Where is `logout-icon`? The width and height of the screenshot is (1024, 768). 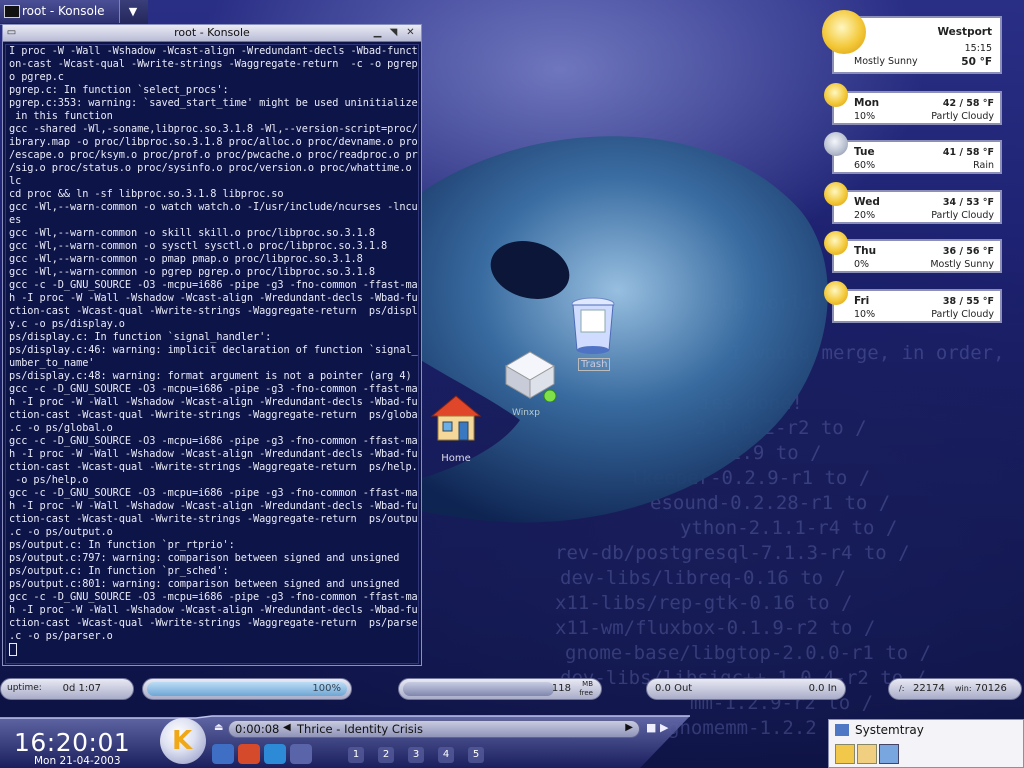
logout-icon is located at coordinates (249, 754).